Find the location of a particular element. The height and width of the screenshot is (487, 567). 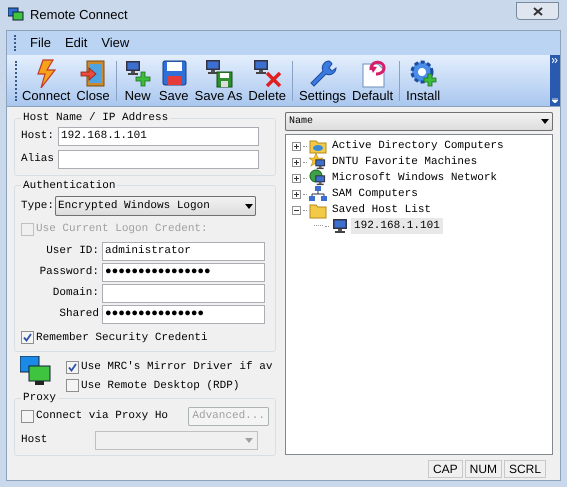

menu-item: Edit is located at coordinates (76, 43).